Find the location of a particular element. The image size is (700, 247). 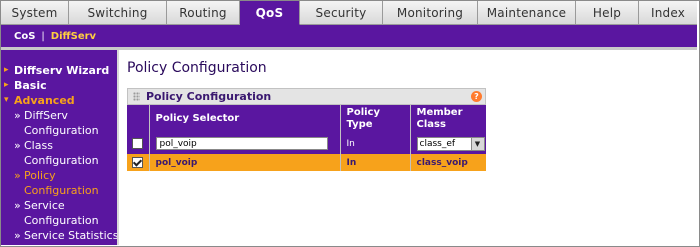

sidebar-item-class-configuration-line2: Configuration is located at coordinates (61, 160).